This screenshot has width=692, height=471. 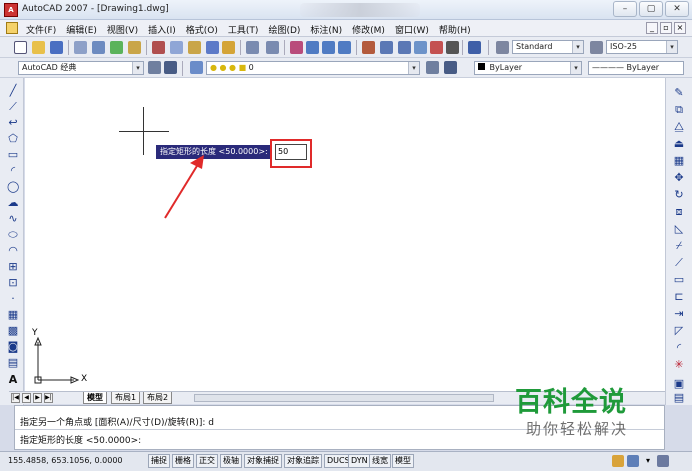 I want to click on undo-icon, so click(x=252, y=47).